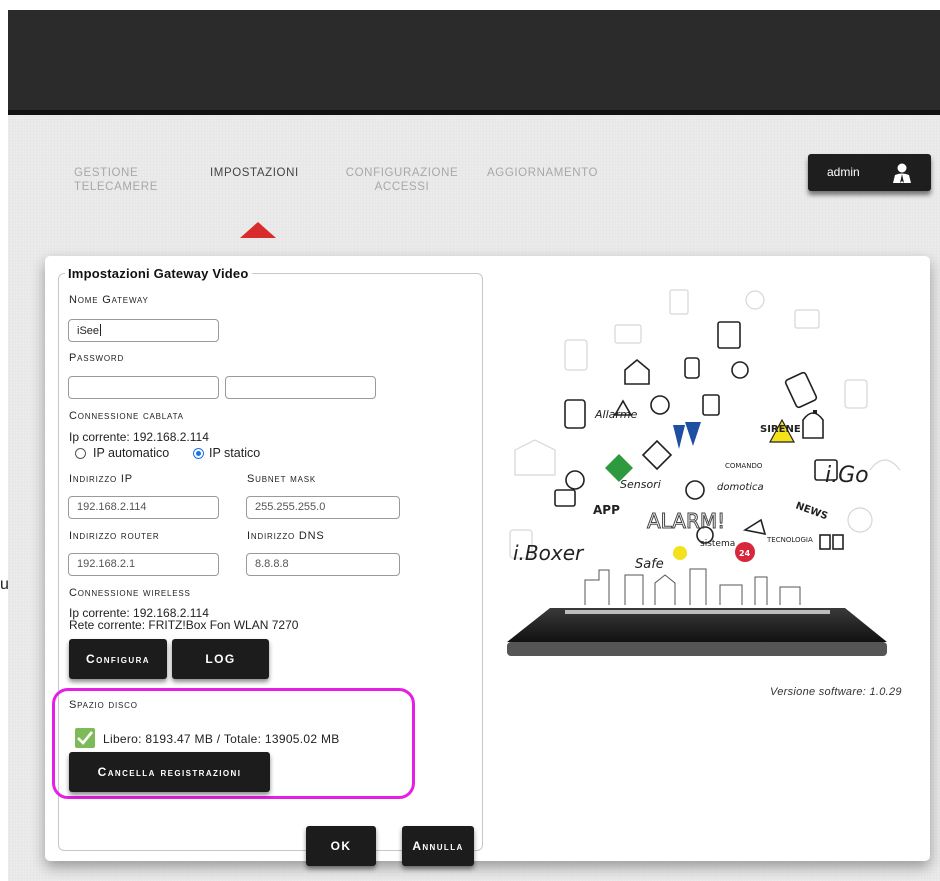  I want to click on subnet-mask-input: 255.255.255.0, so click(323, 507).